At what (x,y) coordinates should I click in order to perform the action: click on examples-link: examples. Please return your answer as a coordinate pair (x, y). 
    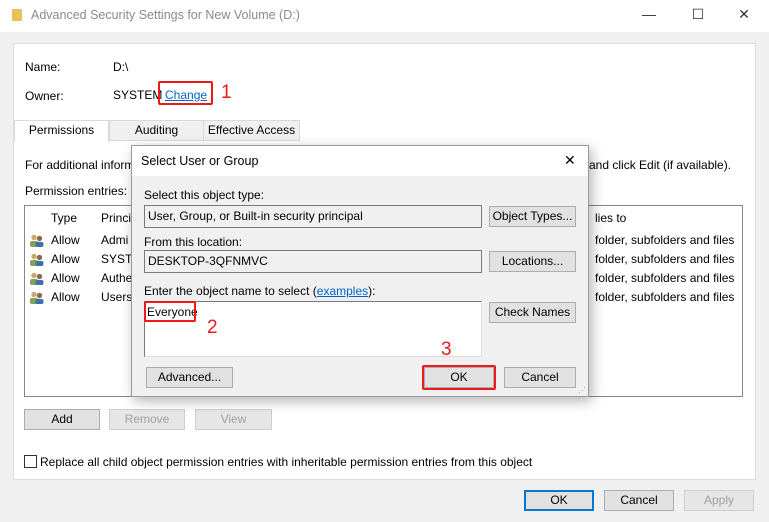
    Looking at the image, I should click on (342, 291).